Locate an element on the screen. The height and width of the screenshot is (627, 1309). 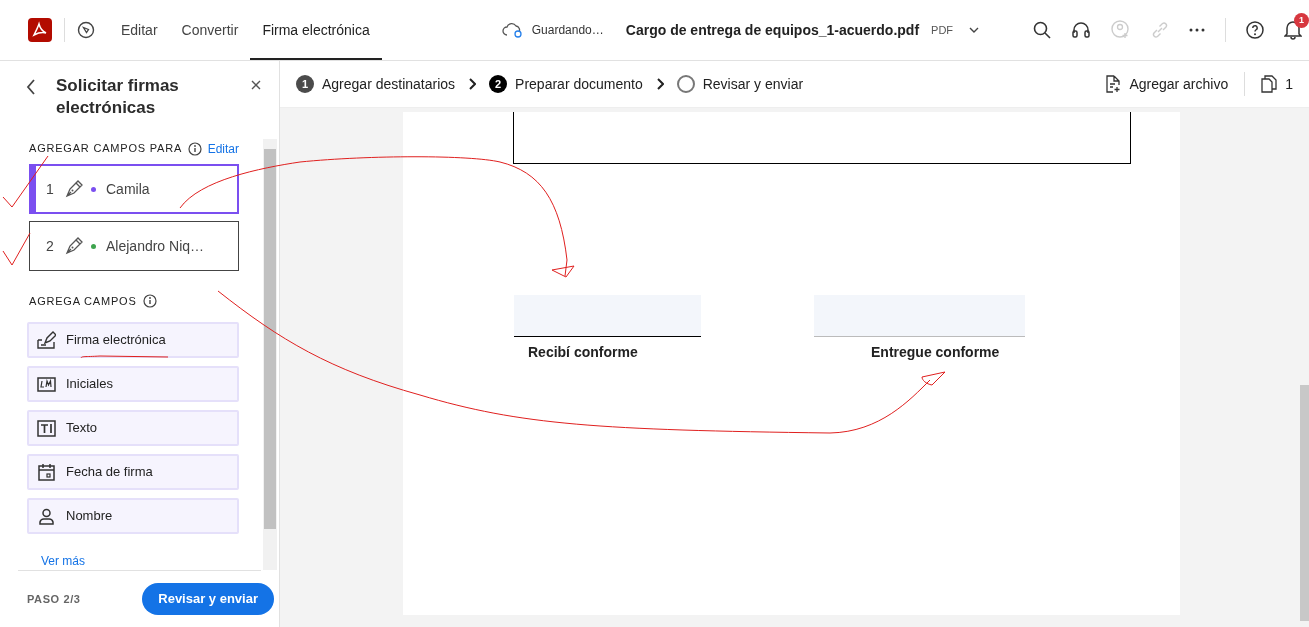
file-type: PDF is located at coordinates (942, 30).